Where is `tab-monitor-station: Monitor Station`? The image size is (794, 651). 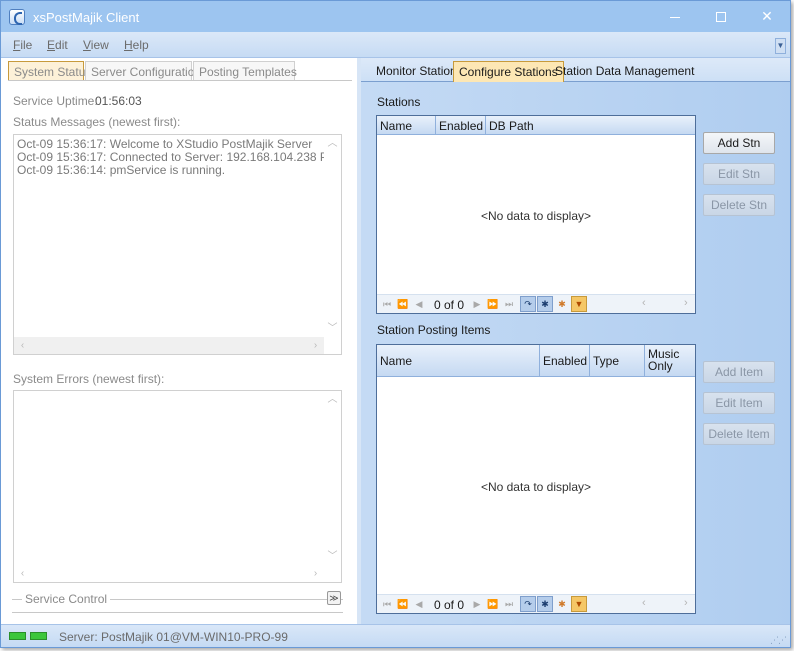 tab-monitor-station: Monitor Station is located at coordinates (416, 71).